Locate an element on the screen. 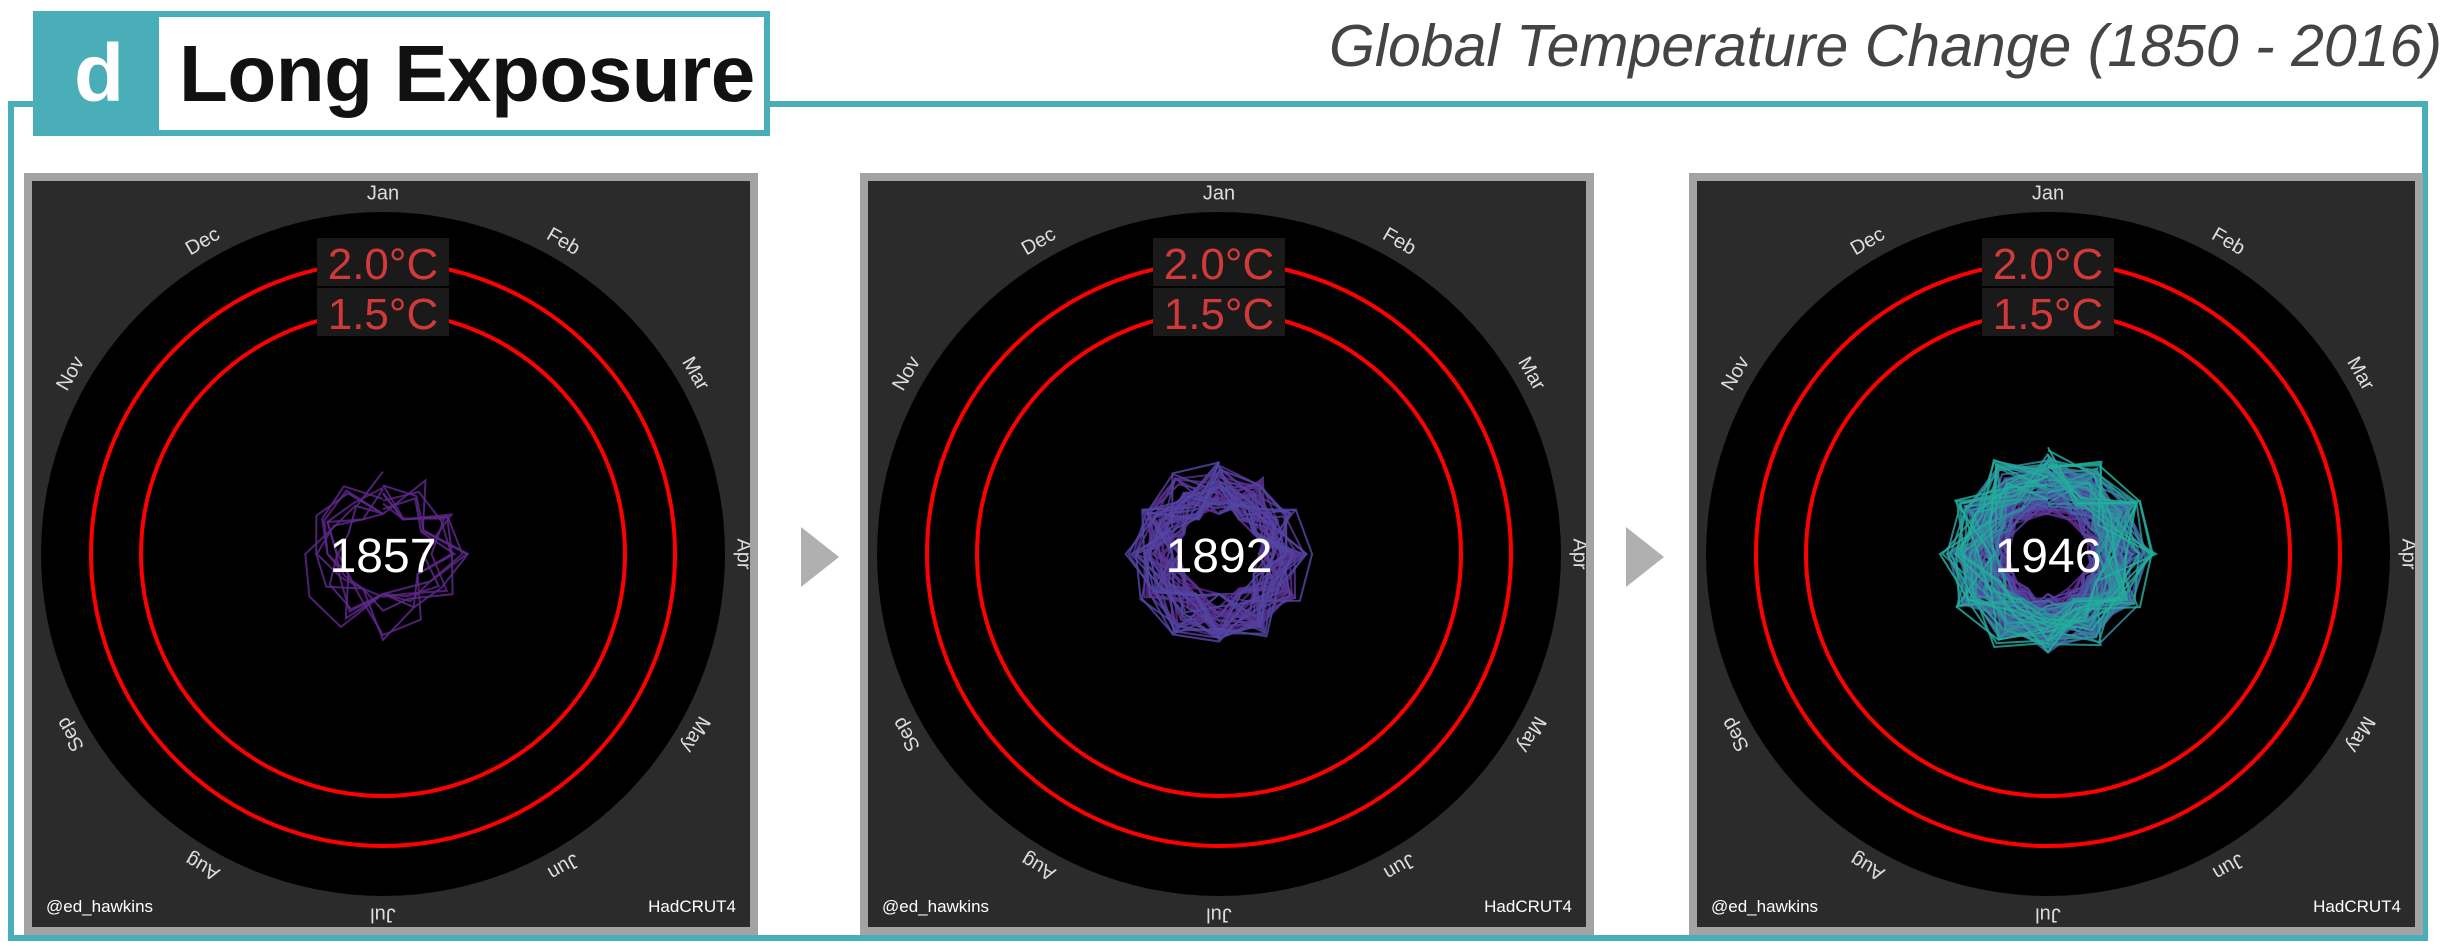 This screenshot has height=952, width=2442. current-year-label: 1946 is located at coordinates (2048, 556).